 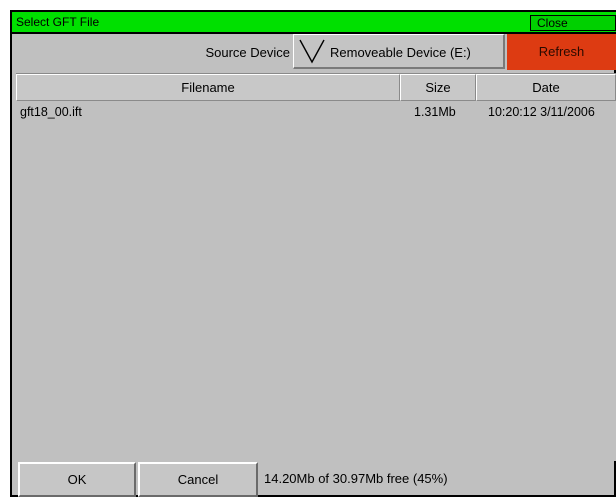 What do you see at coordinates (208, 87) in the screenshot?
I see `column-header-filename: Filename` at bounding box center [208, 87].